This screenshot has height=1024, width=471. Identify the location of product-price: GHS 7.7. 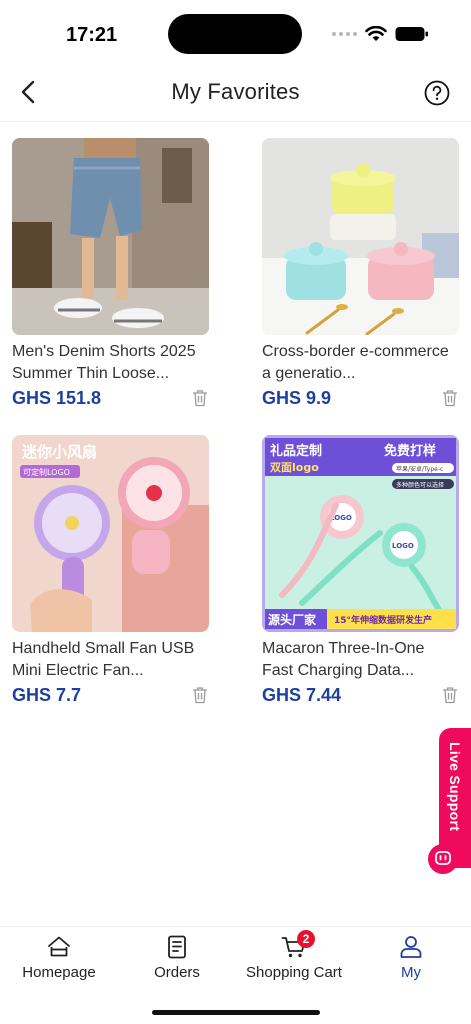
(47, 695).